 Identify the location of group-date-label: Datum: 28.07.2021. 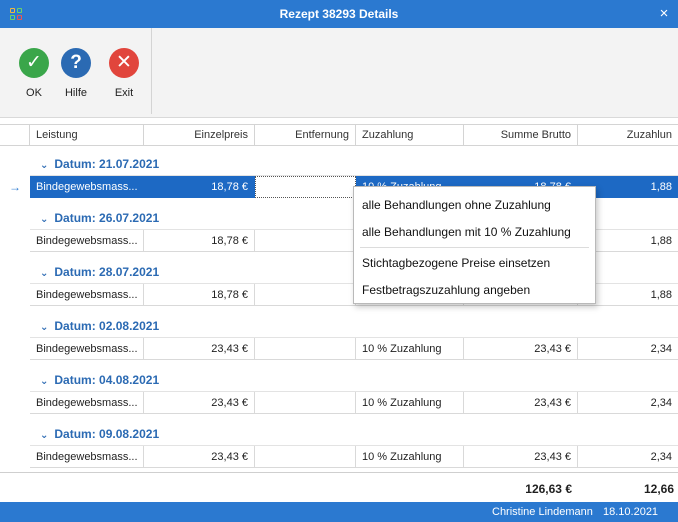
(107, 272).